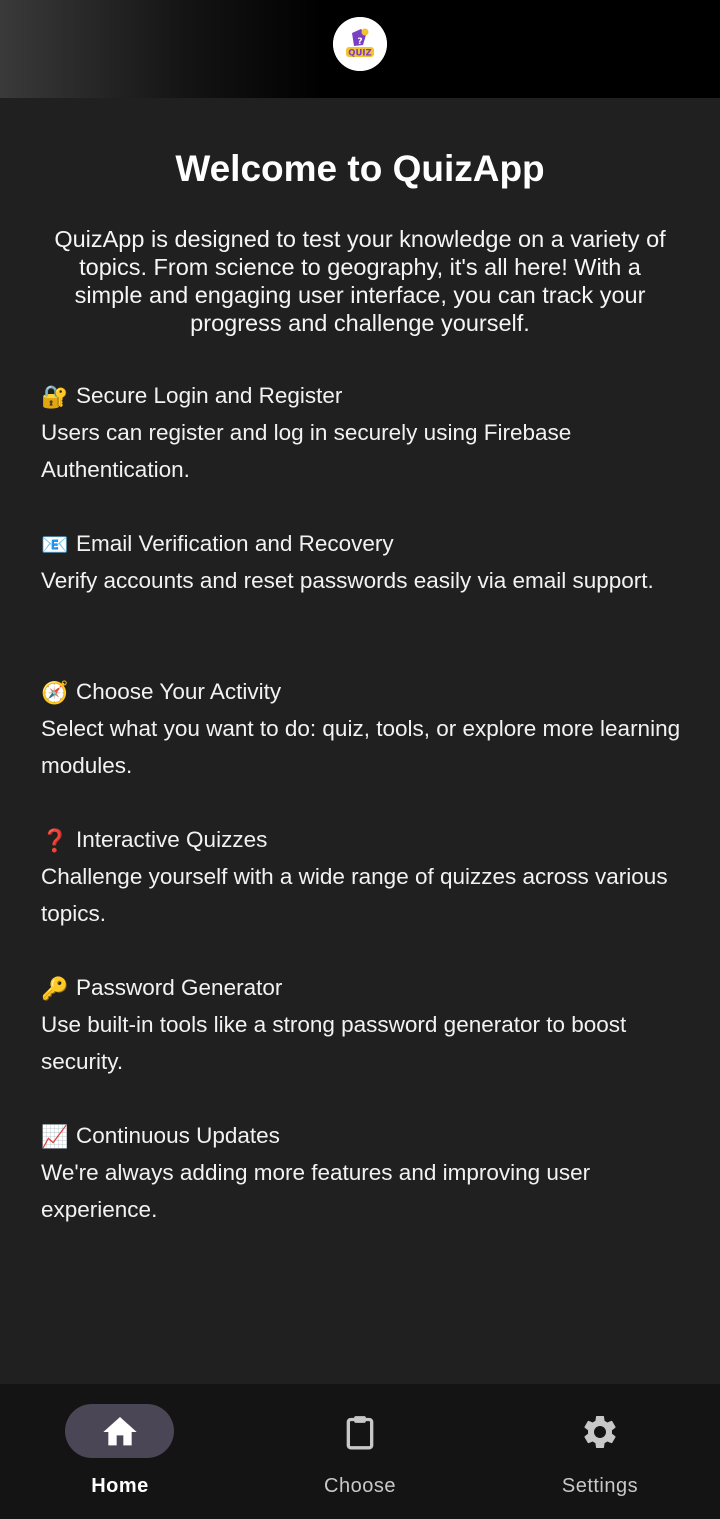 The width and height of the screenshot is (720, 1519). What do you see at coordinates (359, 54) in the screenshot?
I see `svg-text: QUIZ` at bounding box center [359, 54].